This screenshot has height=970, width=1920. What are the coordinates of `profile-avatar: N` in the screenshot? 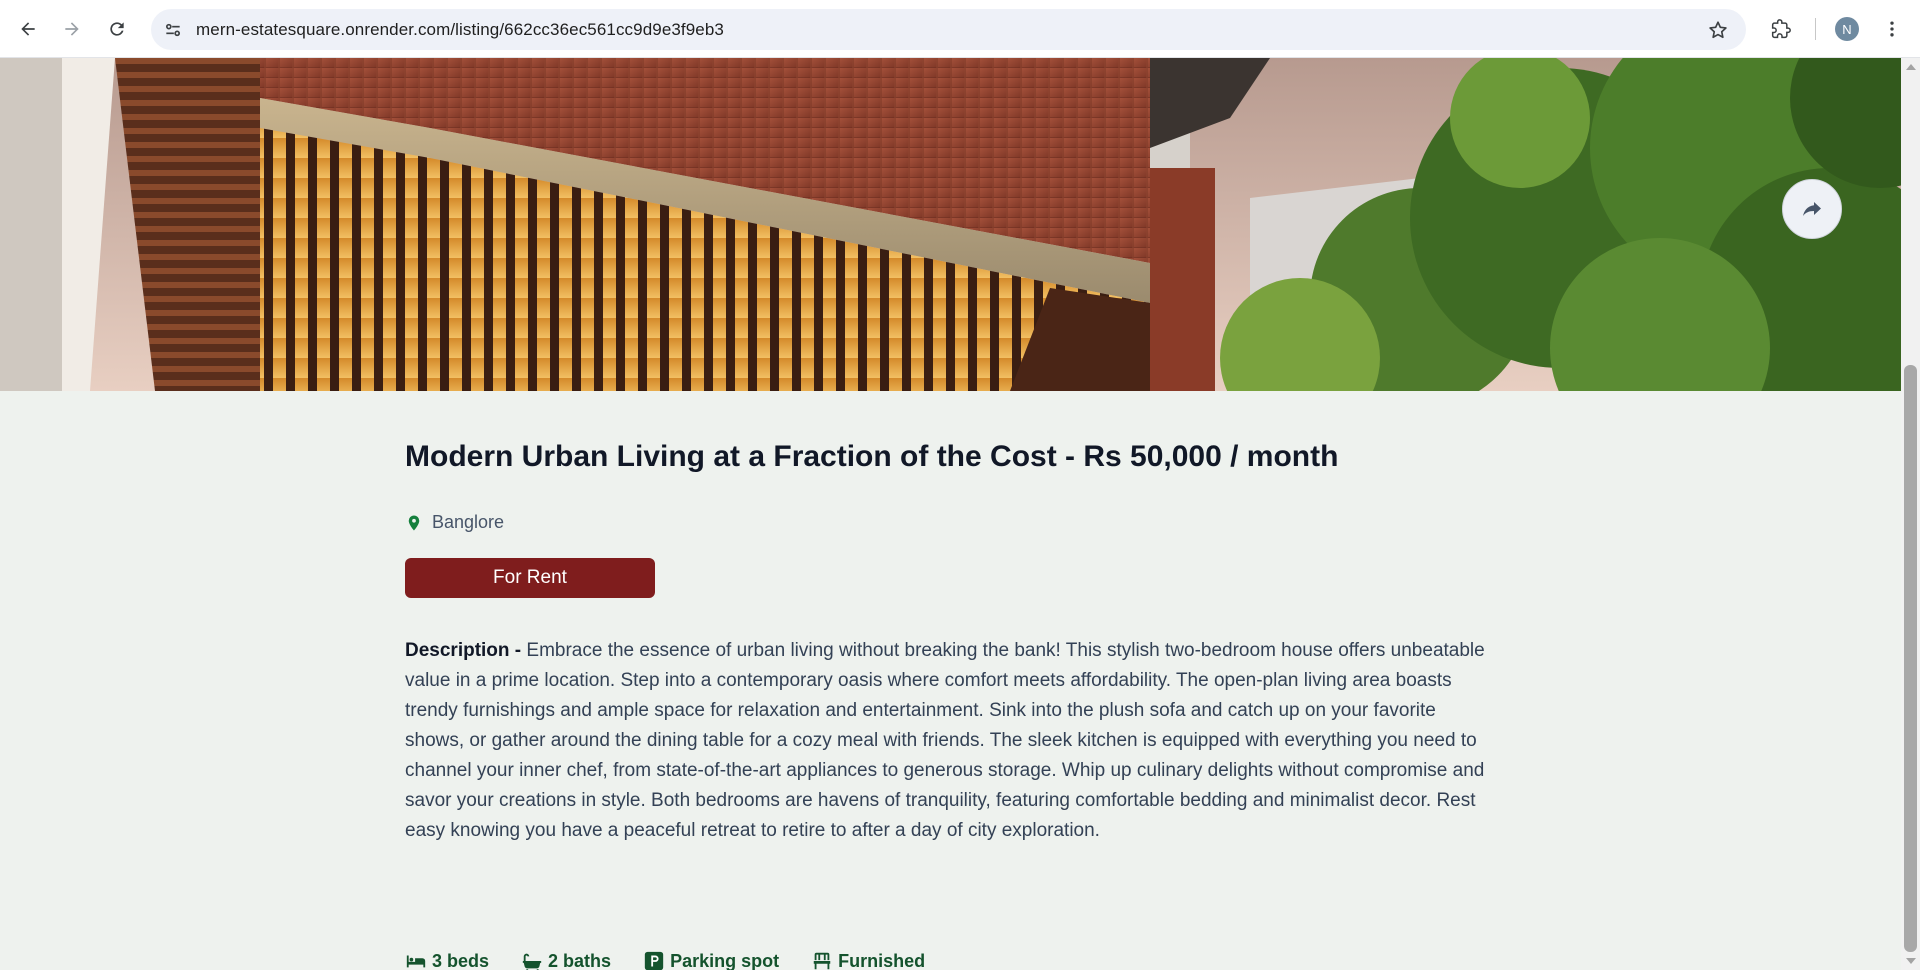 It's located at (1847, 29).